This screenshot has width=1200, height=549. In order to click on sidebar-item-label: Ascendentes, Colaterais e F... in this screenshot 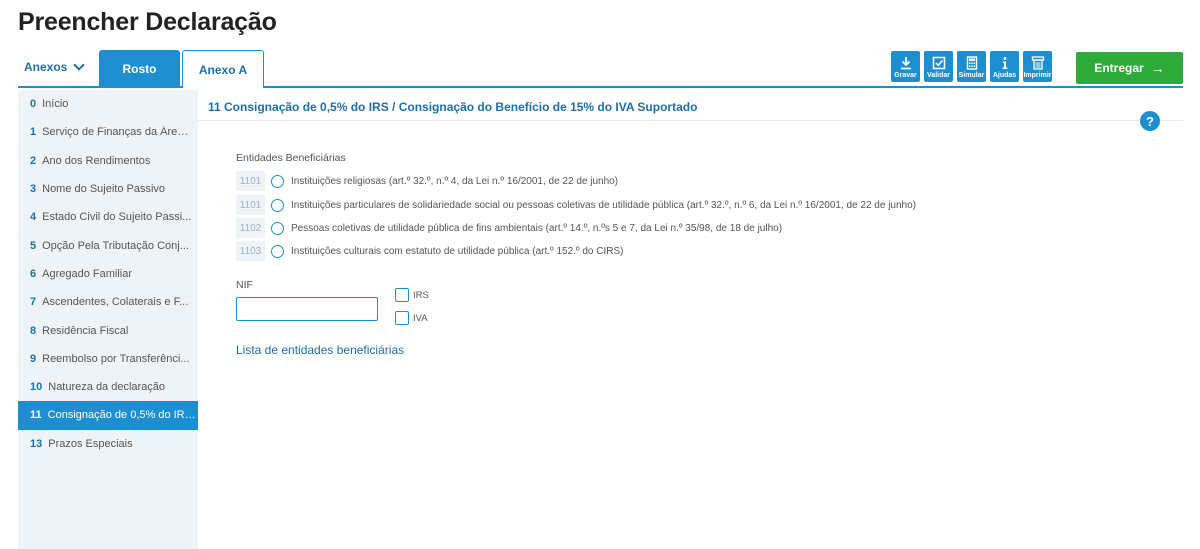, I will do `click(115, 302)`.